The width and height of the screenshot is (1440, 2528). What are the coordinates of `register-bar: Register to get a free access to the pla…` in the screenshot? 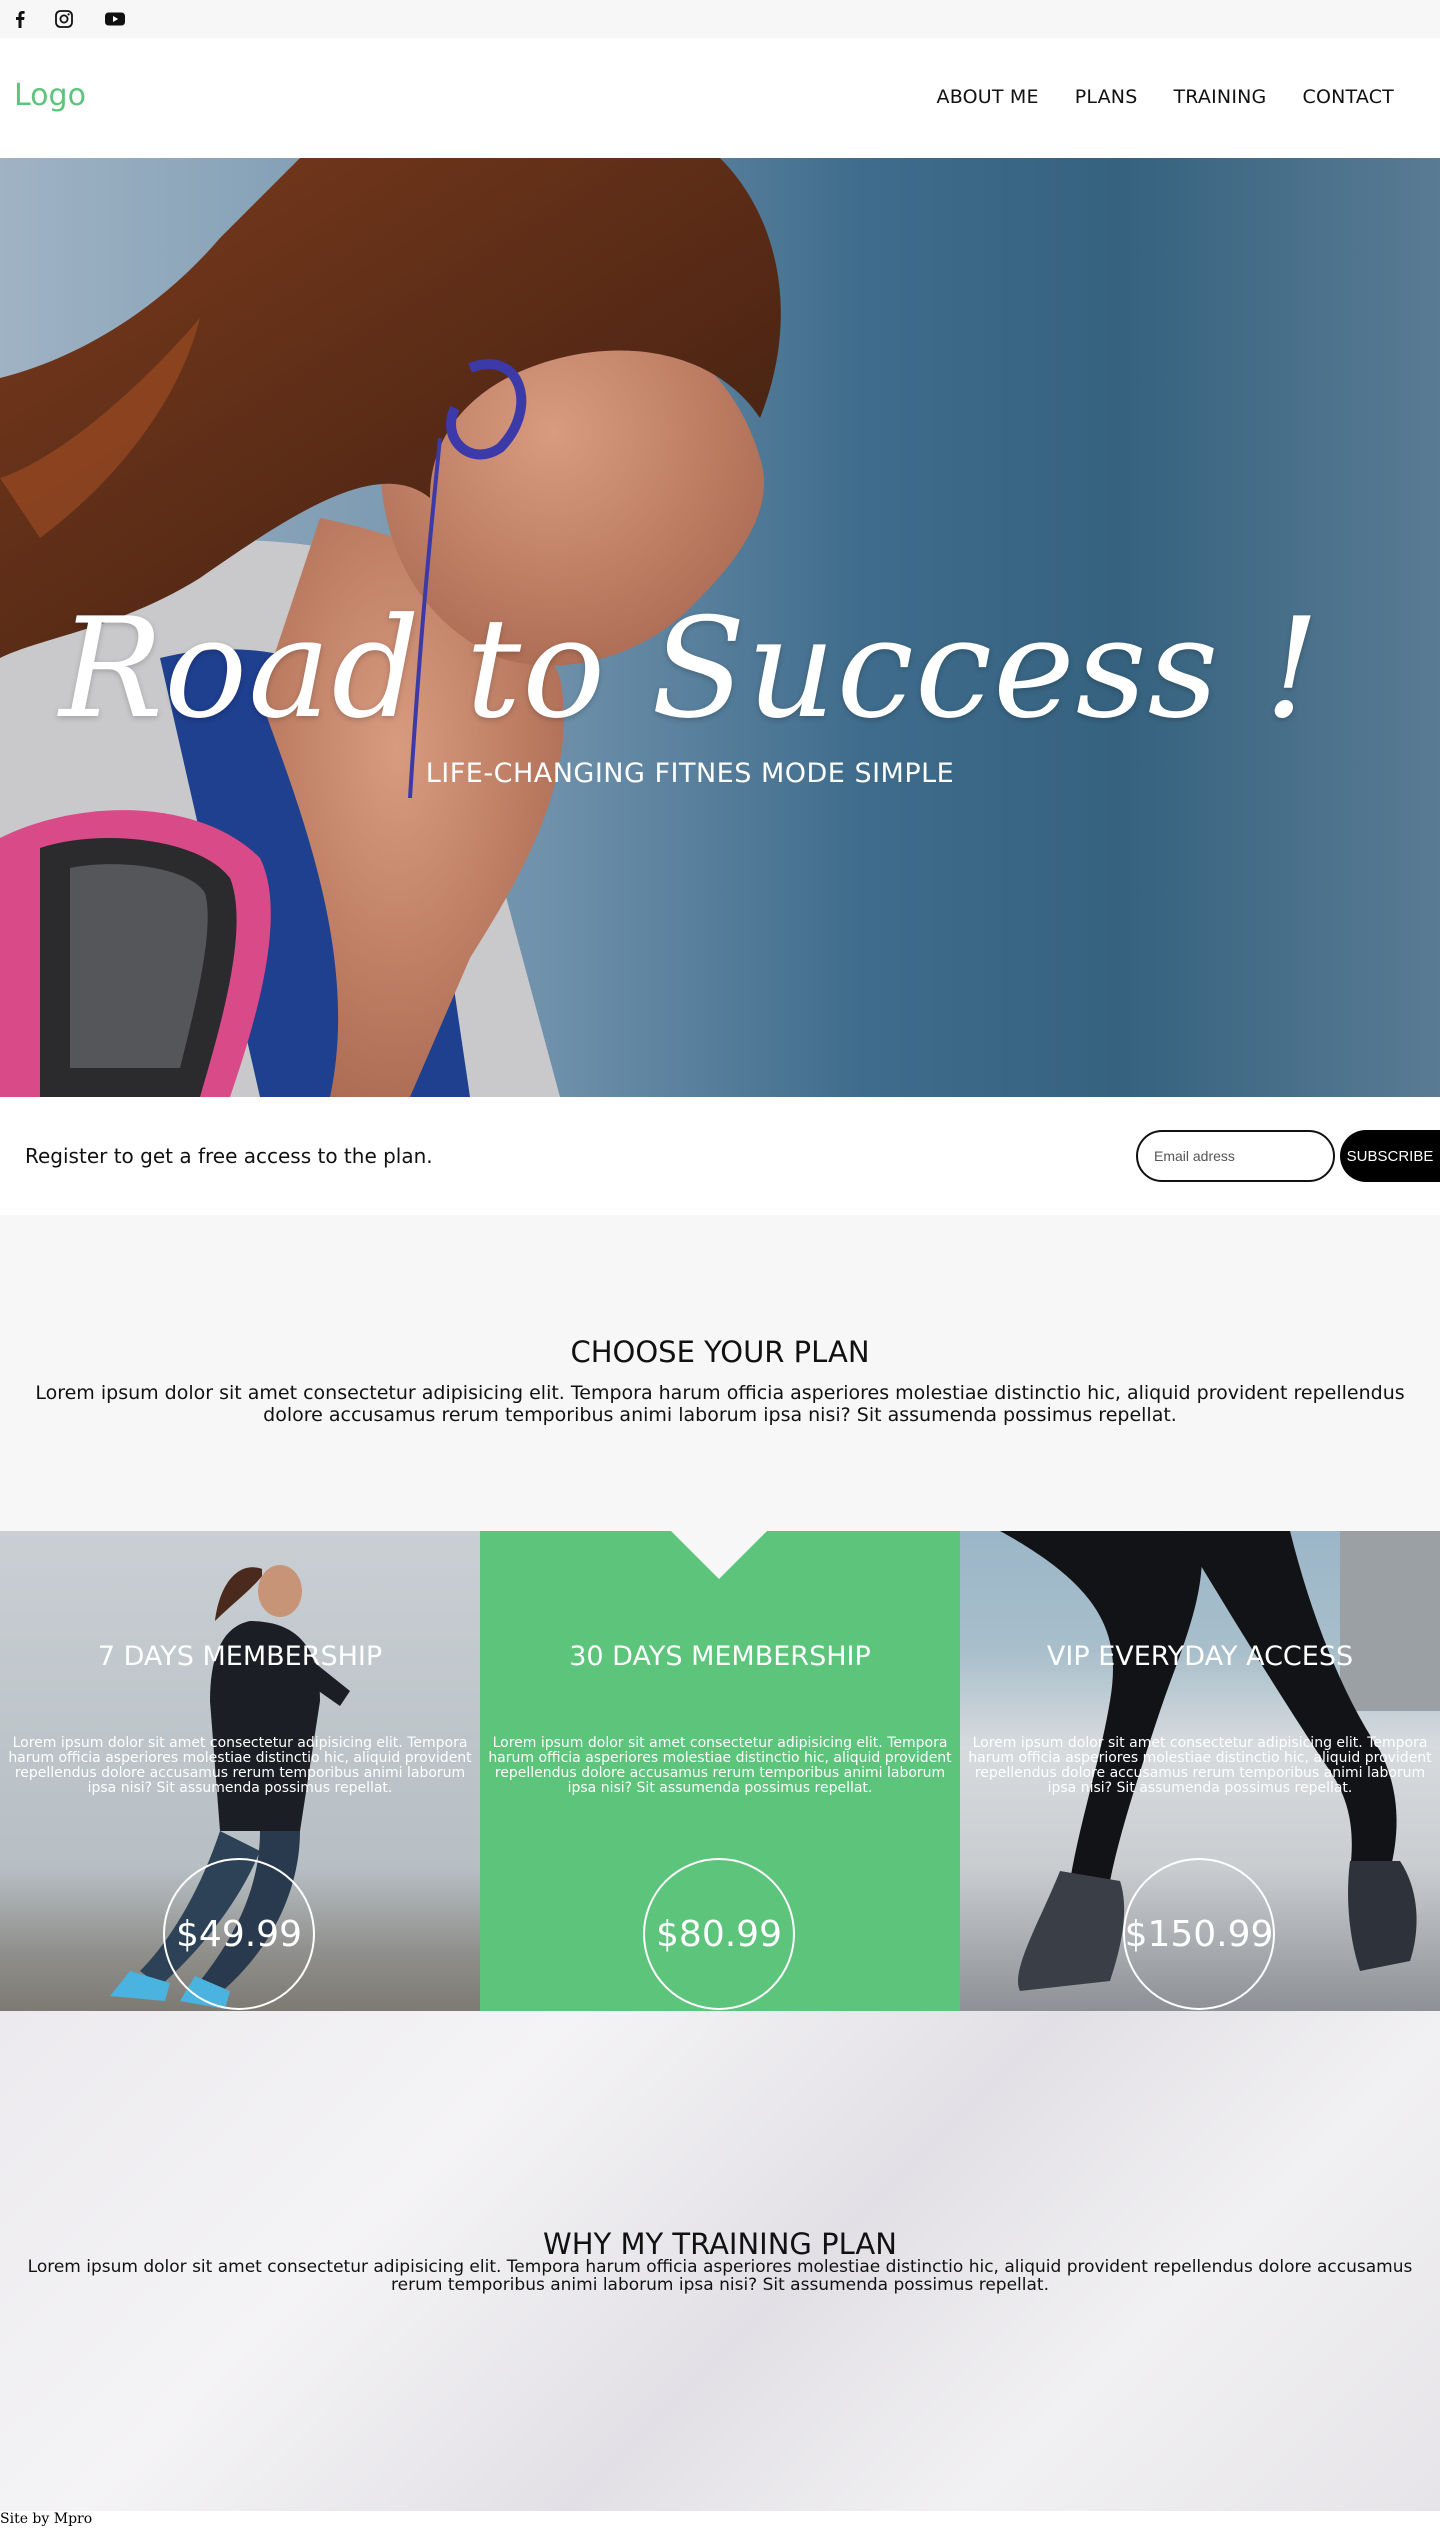 It's located at (720, 1156).